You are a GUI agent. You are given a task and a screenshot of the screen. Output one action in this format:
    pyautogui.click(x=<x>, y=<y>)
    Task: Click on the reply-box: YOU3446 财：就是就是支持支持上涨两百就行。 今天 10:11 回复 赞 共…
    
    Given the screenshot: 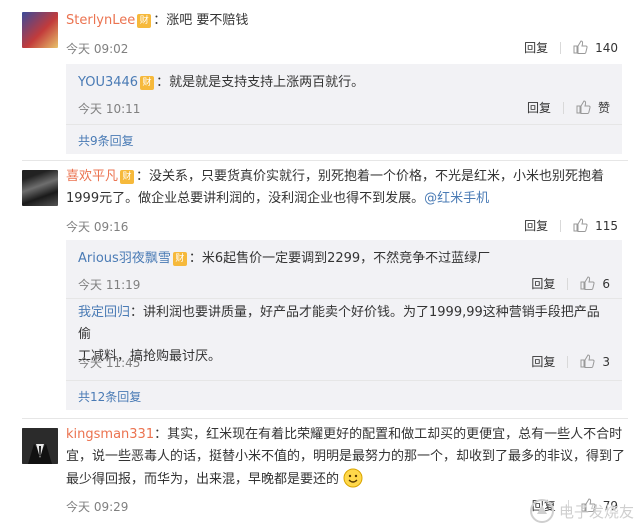 What is the action you would take?
    pyautogui.click(x=344, y=109)
    